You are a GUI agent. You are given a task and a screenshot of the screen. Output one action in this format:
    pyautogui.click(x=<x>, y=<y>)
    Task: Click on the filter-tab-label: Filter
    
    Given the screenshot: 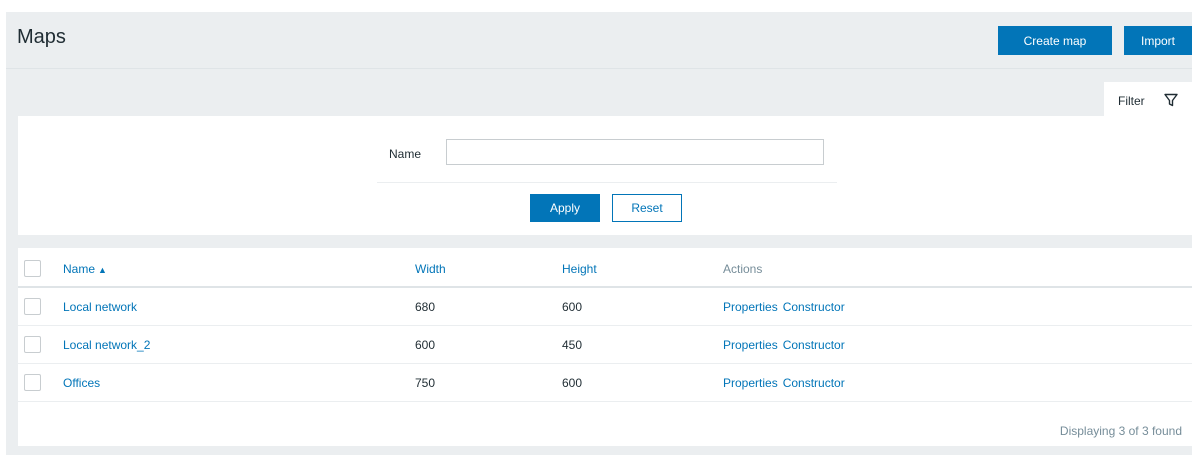 What is the action you would take?
    pyautogui.click(x=1131, y=101)
    